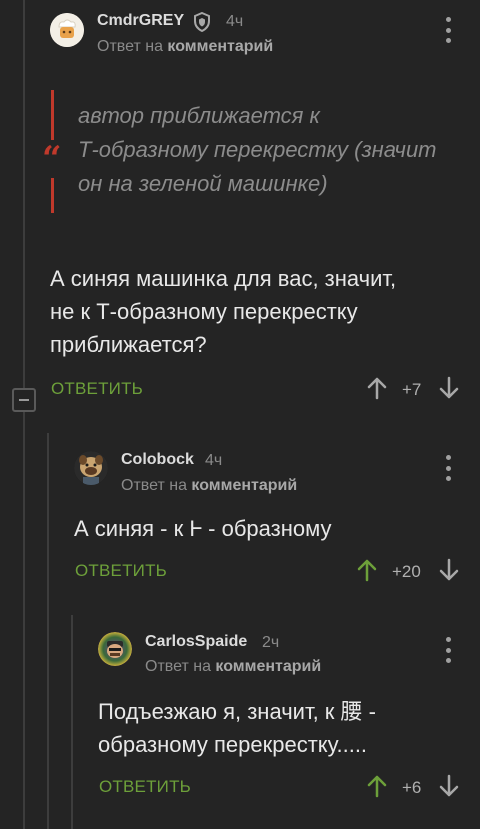 This screenshot has width=480, height=829. I want to click on quote-line: Т-образному перекрестку (значит, so click(257, 149).